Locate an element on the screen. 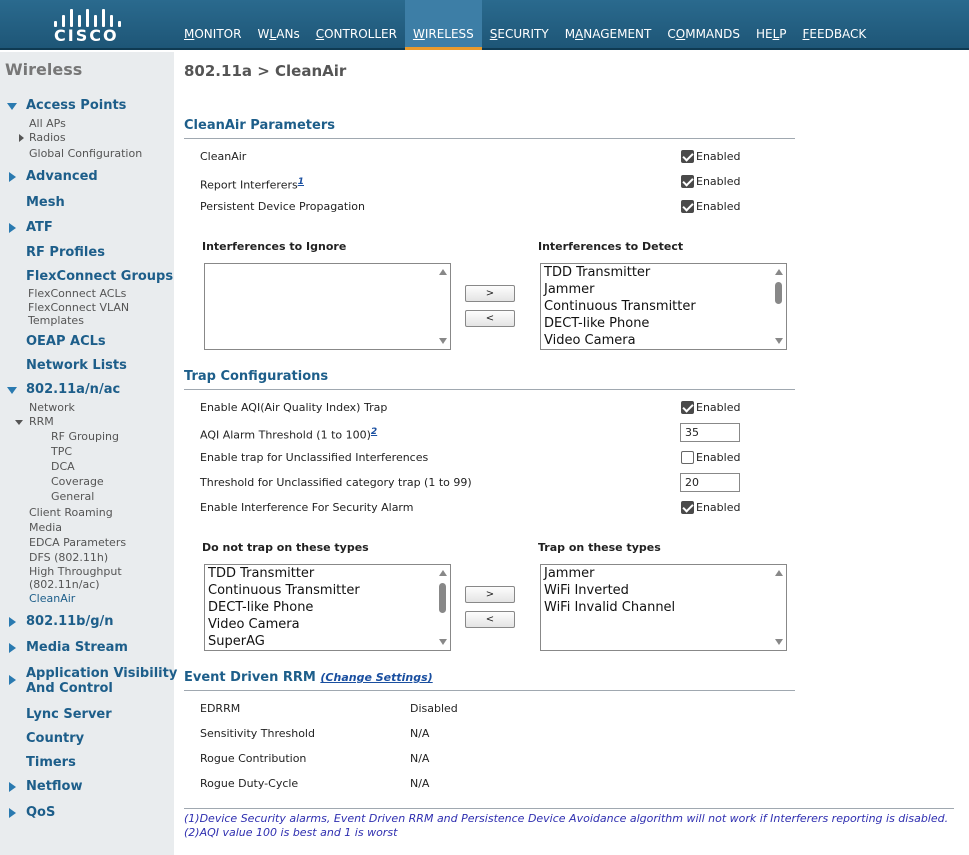 The width and height of the screenshot is (969, 855). sidebar-item-dfs: DFS (802.11h) is located at coordinates (68, 557).